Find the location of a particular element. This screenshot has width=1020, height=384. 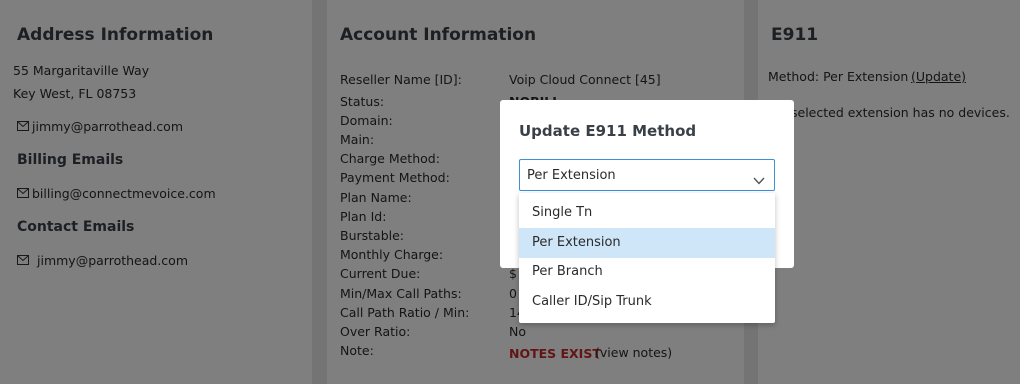

chevron-down-icon is located at coordinates (759, 177).